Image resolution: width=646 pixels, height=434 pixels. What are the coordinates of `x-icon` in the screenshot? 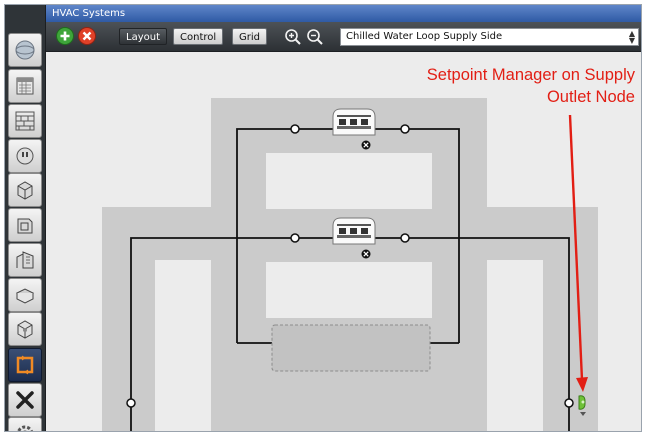 It's located at (87, 36).